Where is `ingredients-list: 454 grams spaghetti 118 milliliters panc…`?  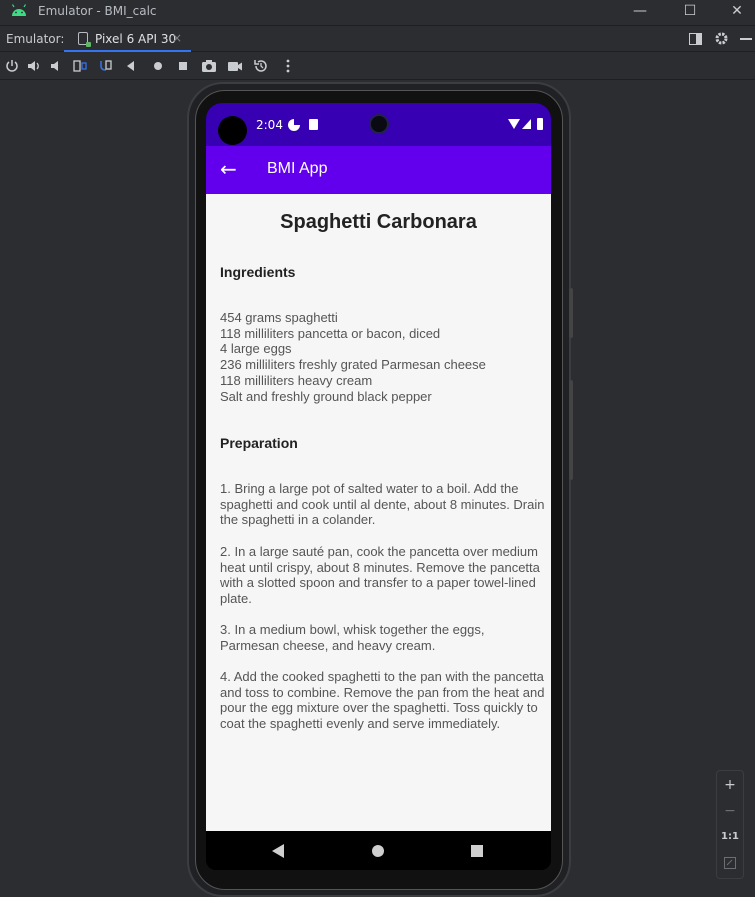 ingredients-list: 454 grams spaghetti 118 milliliters panc… is located at coordinates (353, 357).